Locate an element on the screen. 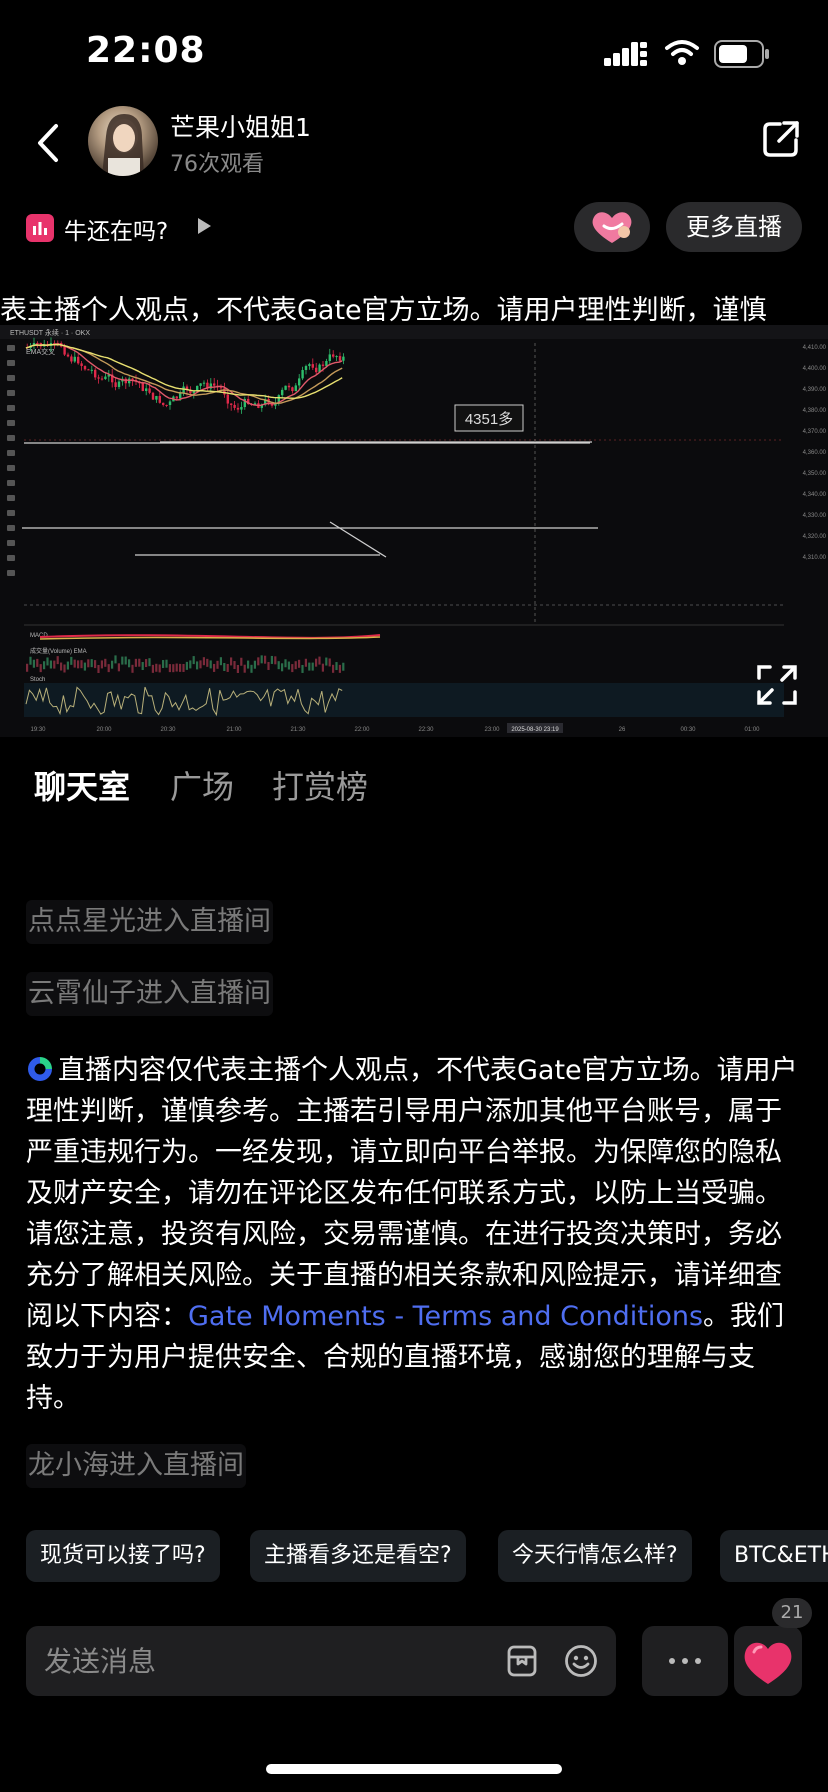 This screenshot has width=828, height=1792. quick-question-chip: BTC&ETH is located at coordinates (774, 1556).